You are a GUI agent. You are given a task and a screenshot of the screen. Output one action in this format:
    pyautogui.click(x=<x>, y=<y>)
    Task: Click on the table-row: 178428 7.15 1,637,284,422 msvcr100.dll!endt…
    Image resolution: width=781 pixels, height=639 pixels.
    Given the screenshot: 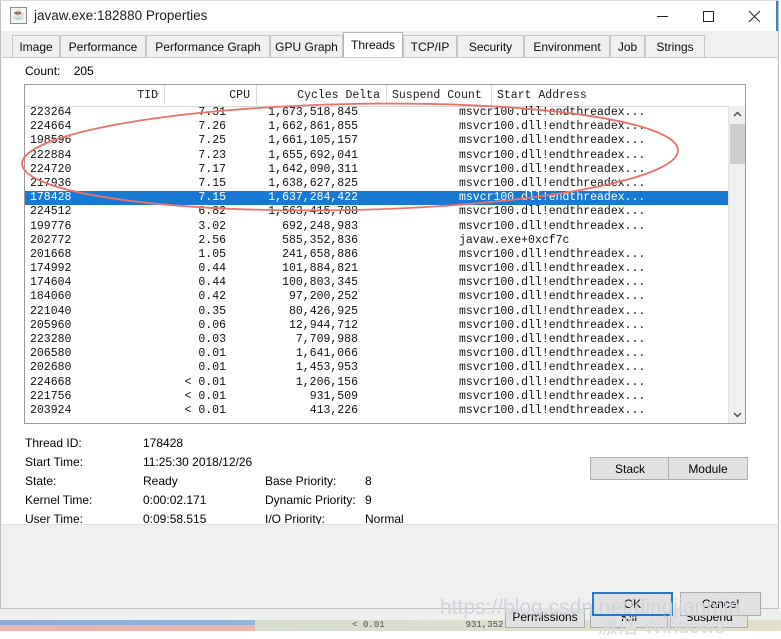 What is the action you would take?
    pyautogui.click(x=376, y=198)
    